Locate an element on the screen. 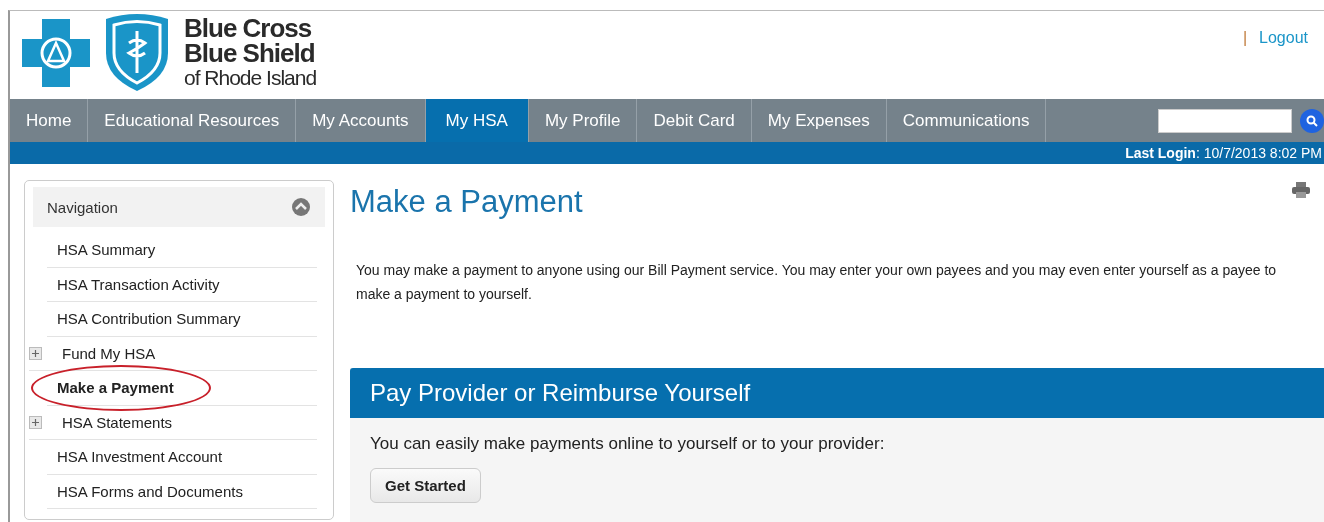 This screenshot has width=1324, height=522. nav-link: HSA Transaction Activity is located at coordinates (133, 284).